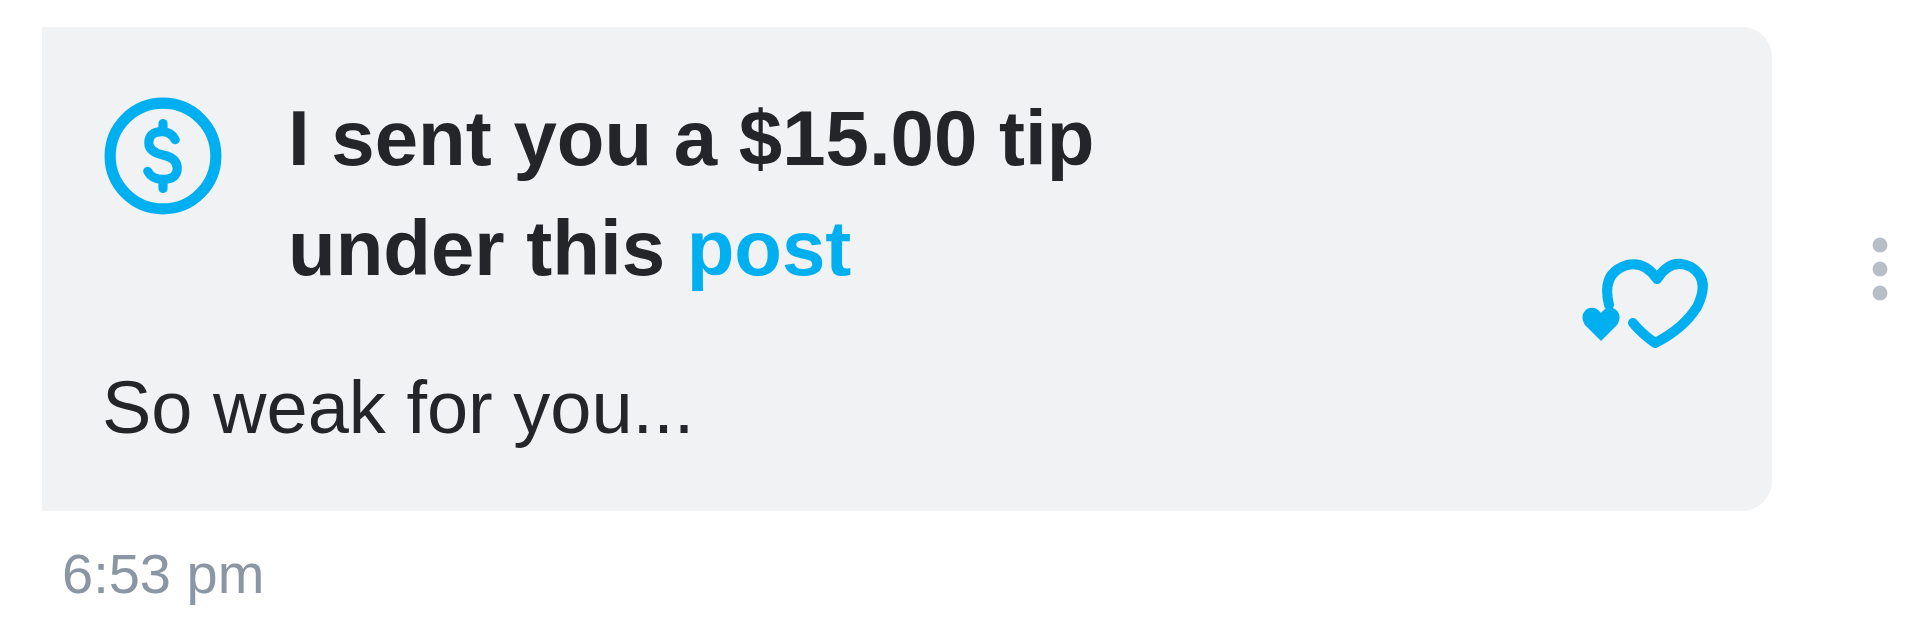  Describe the element at coordinates (1880, 269) in the screenshot. I see `more-options-icon` at that location.